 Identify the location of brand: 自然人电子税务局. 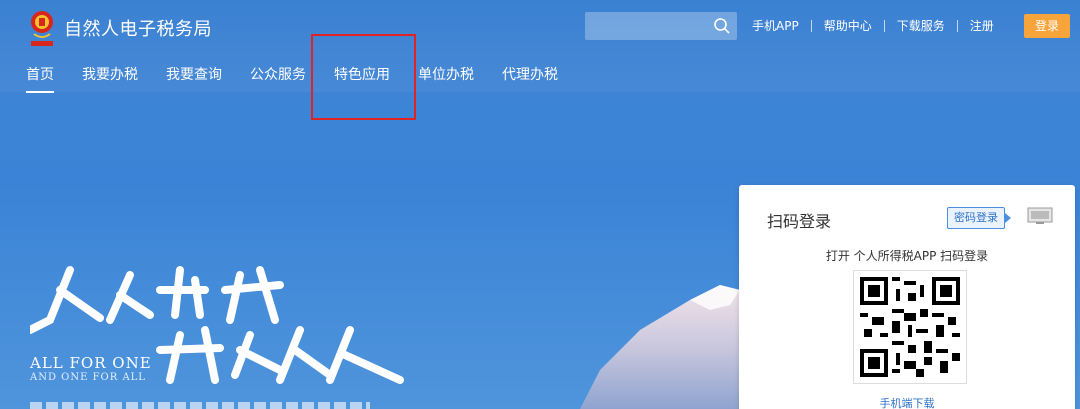
(119, 28).